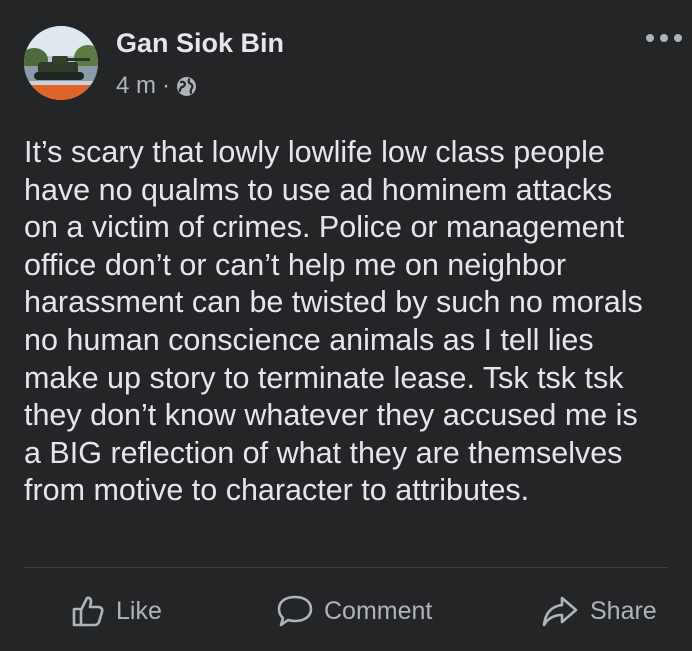 The height and width of the screenshot is (651, 692). I want to click on share-label: Share, so click(623, 610).